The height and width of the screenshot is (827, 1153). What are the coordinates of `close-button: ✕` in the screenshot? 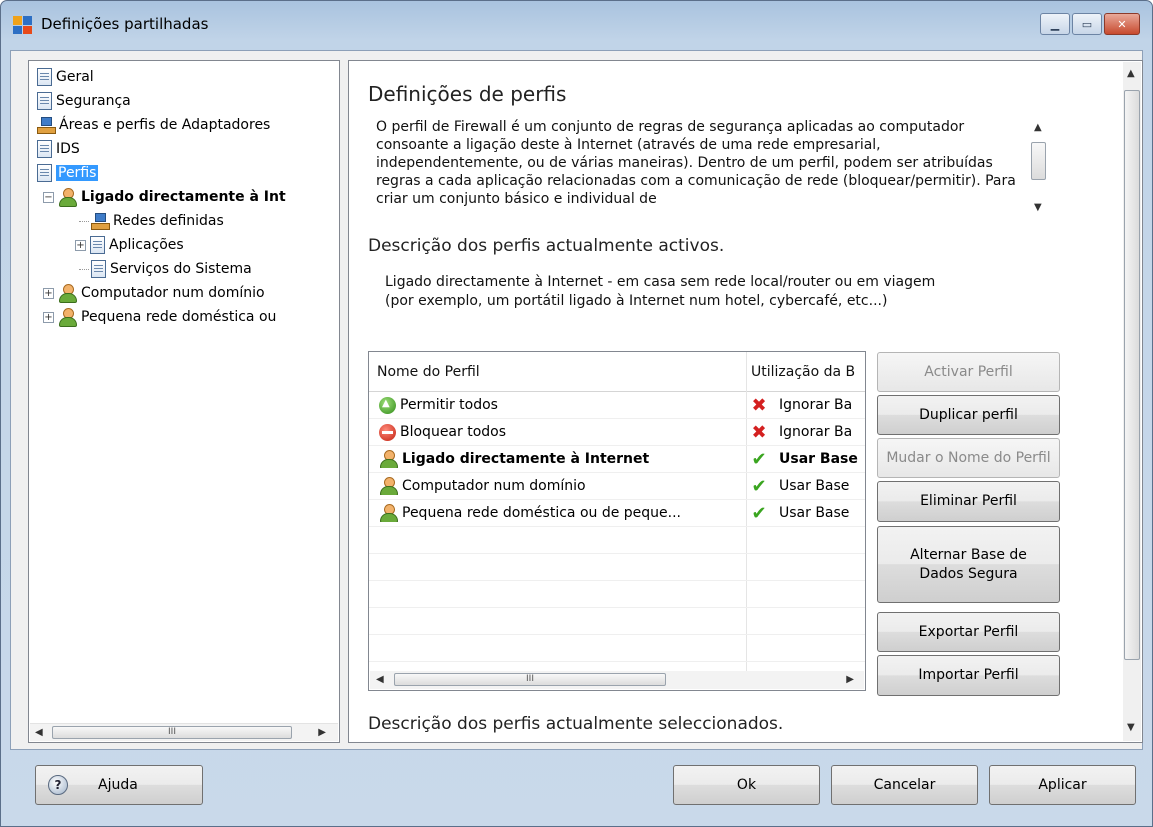 It's located at (1122, 24).